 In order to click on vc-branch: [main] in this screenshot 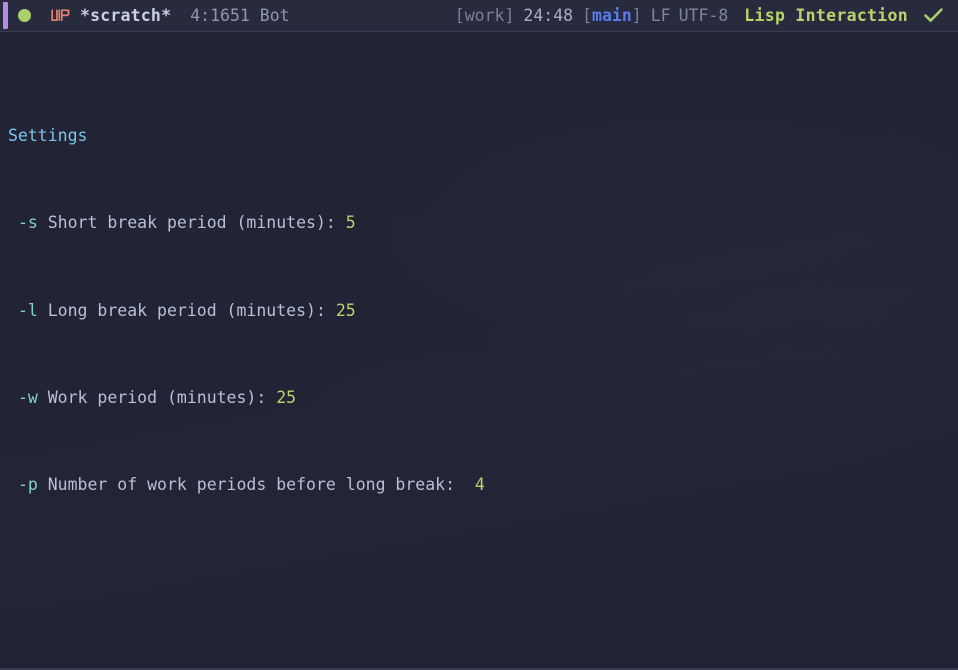, I will do `click(612, 16)`.